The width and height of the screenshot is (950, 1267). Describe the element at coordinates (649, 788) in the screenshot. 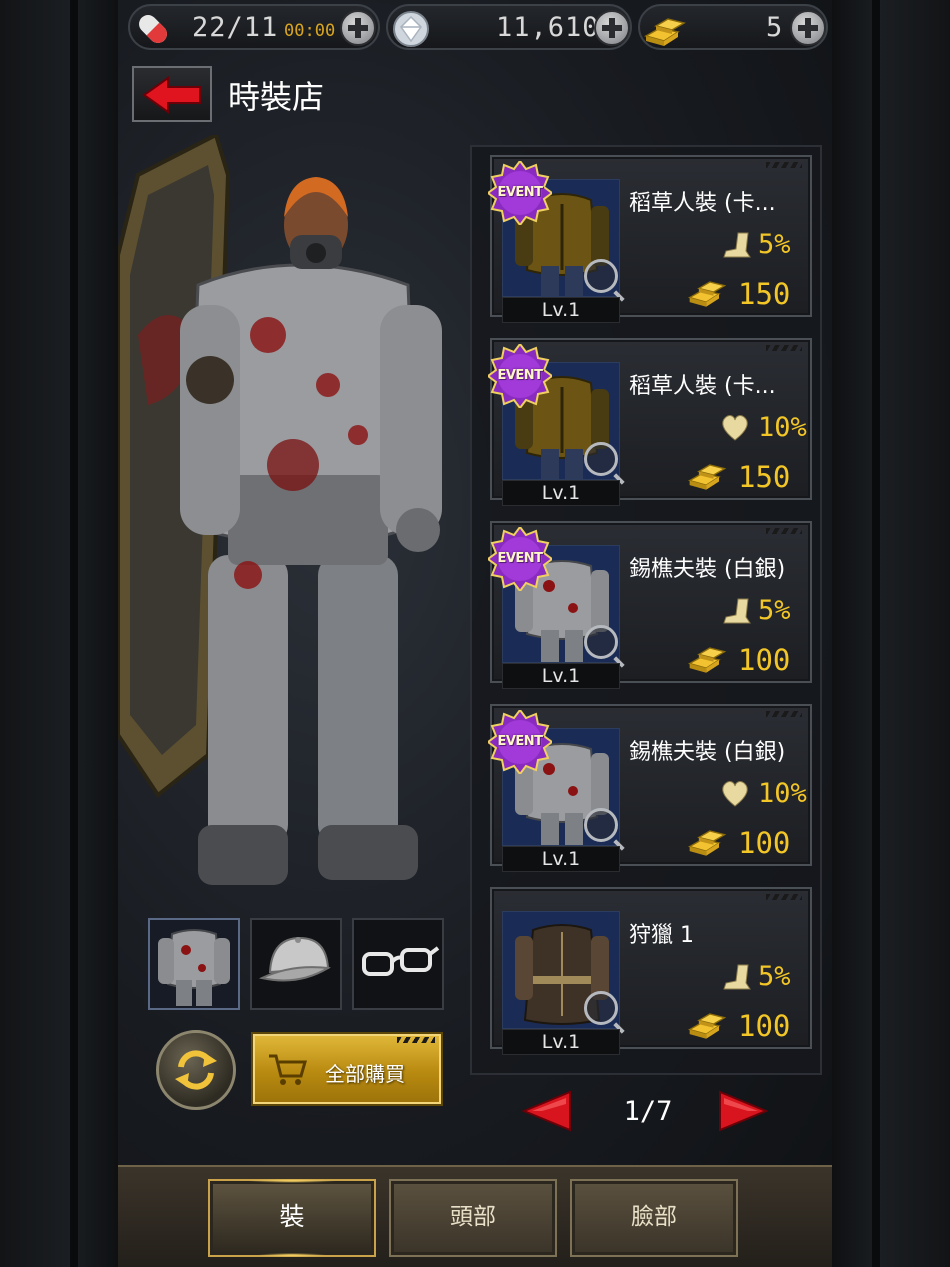

I see `shop-item-card-4: Lv.1 錫樵夫裝 (白銀) 10% 100 EVENT` at that location.